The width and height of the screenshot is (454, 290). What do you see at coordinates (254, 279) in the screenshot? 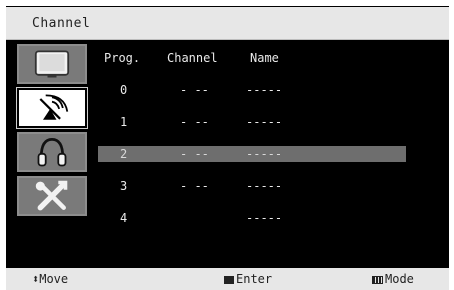
I see `enter-label: Enter` at bounding box center [254, 279].